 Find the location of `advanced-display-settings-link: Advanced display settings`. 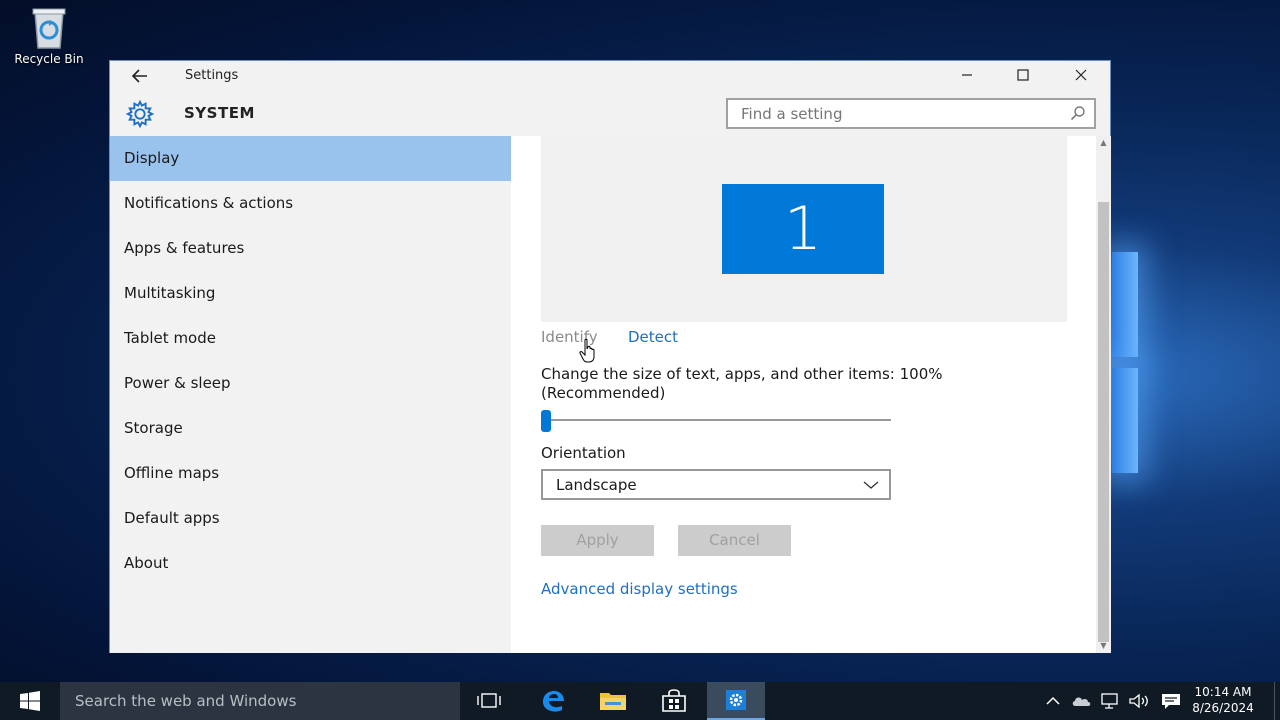

advanced-display-settings-link: Advanced display settings is located at coordinates (639, 589).